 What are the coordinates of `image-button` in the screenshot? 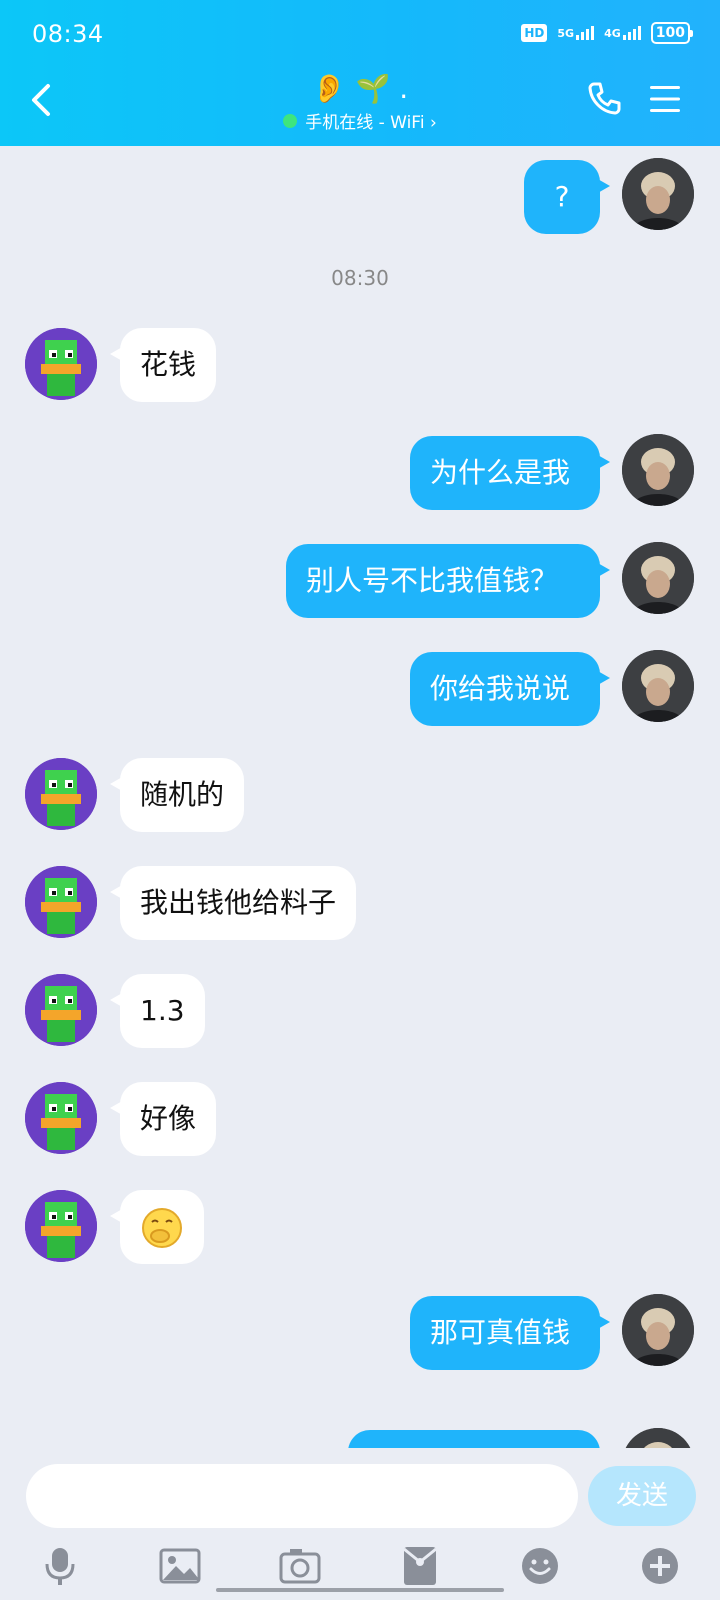 It's located at (180, 1566).